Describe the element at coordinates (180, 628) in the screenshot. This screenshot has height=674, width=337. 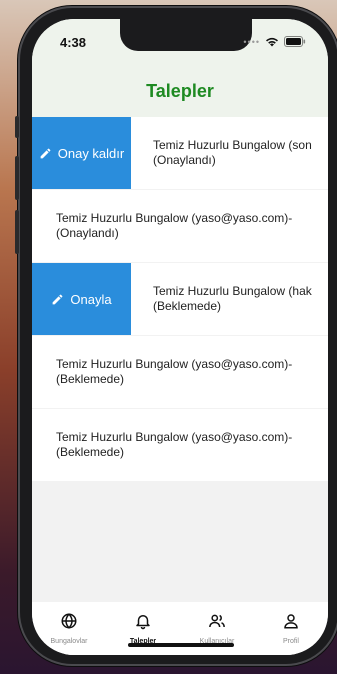
I see `bottom-tab-bar: Bungalovlar Talepler Kullanıcılar Profil` at that location.